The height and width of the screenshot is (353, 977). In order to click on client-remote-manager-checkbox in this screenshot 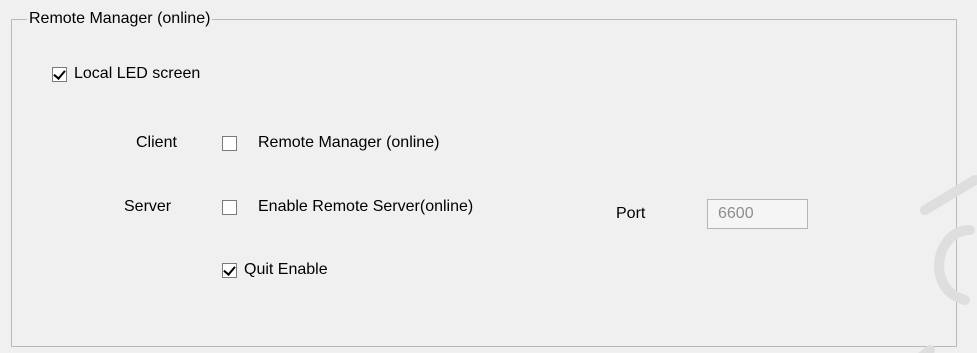, I will do `click(229, 143)`.